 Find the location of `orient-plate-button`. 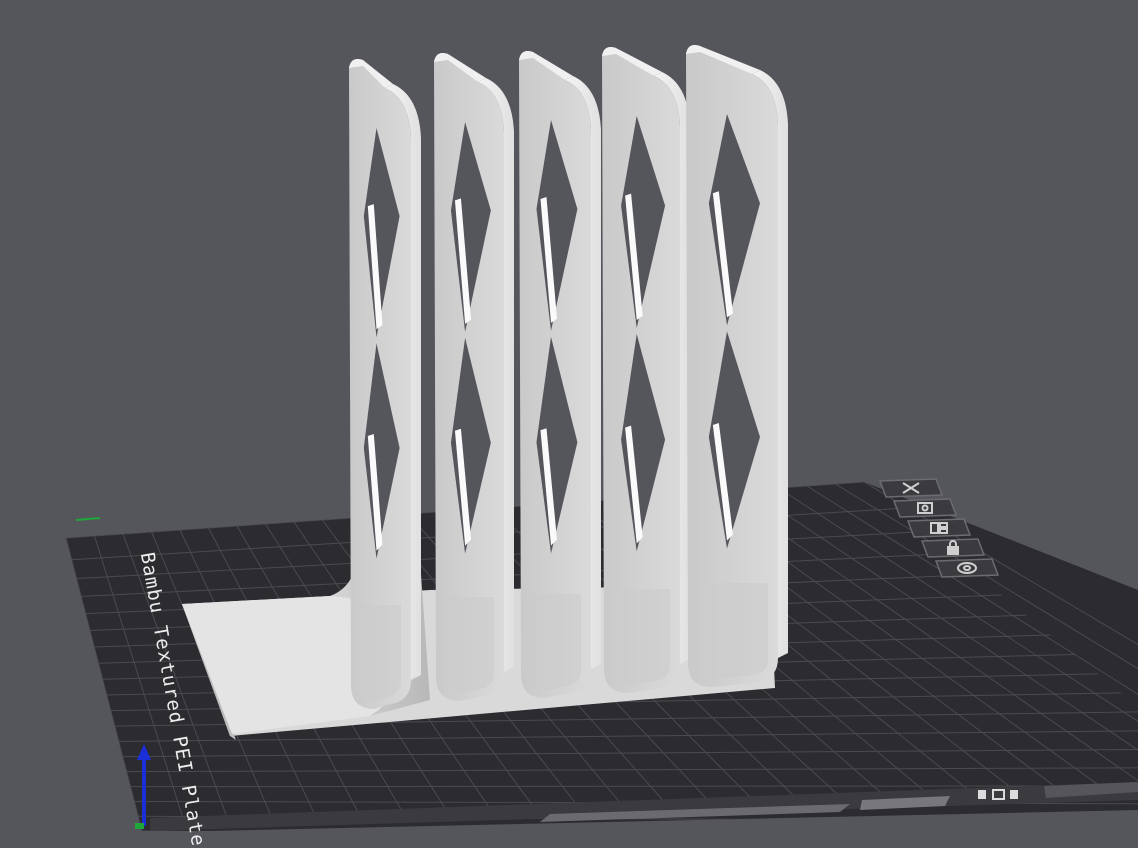

orient-plate-button is located at coordinates (925, 508).